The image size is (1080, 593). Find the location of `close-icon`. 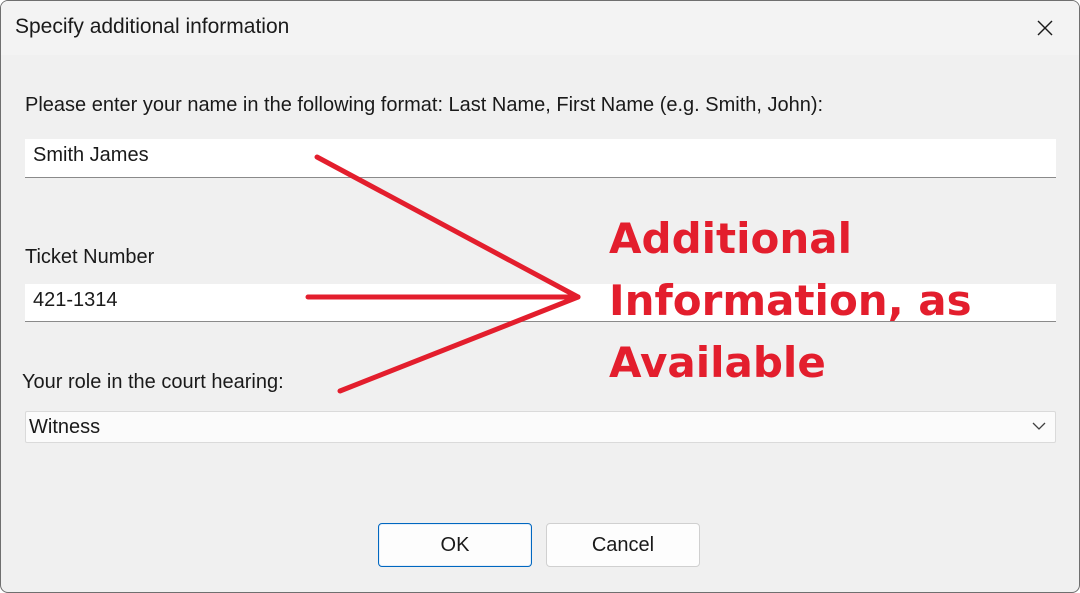

close-icon is located at coordinates (1045, 28).